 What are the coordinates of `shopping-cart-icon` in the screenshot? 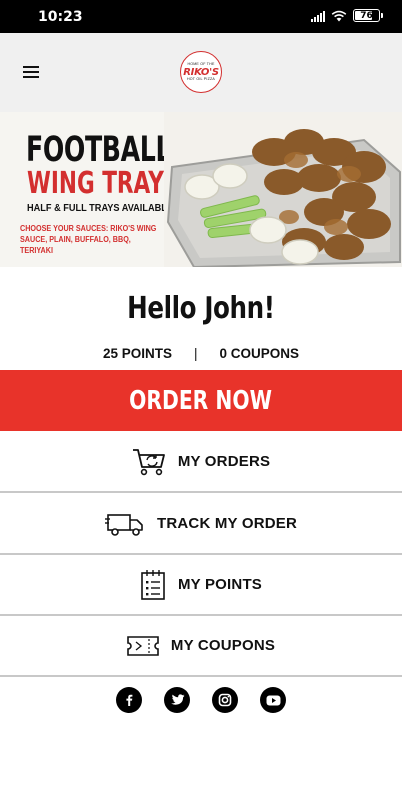 It's located at (148, 461).